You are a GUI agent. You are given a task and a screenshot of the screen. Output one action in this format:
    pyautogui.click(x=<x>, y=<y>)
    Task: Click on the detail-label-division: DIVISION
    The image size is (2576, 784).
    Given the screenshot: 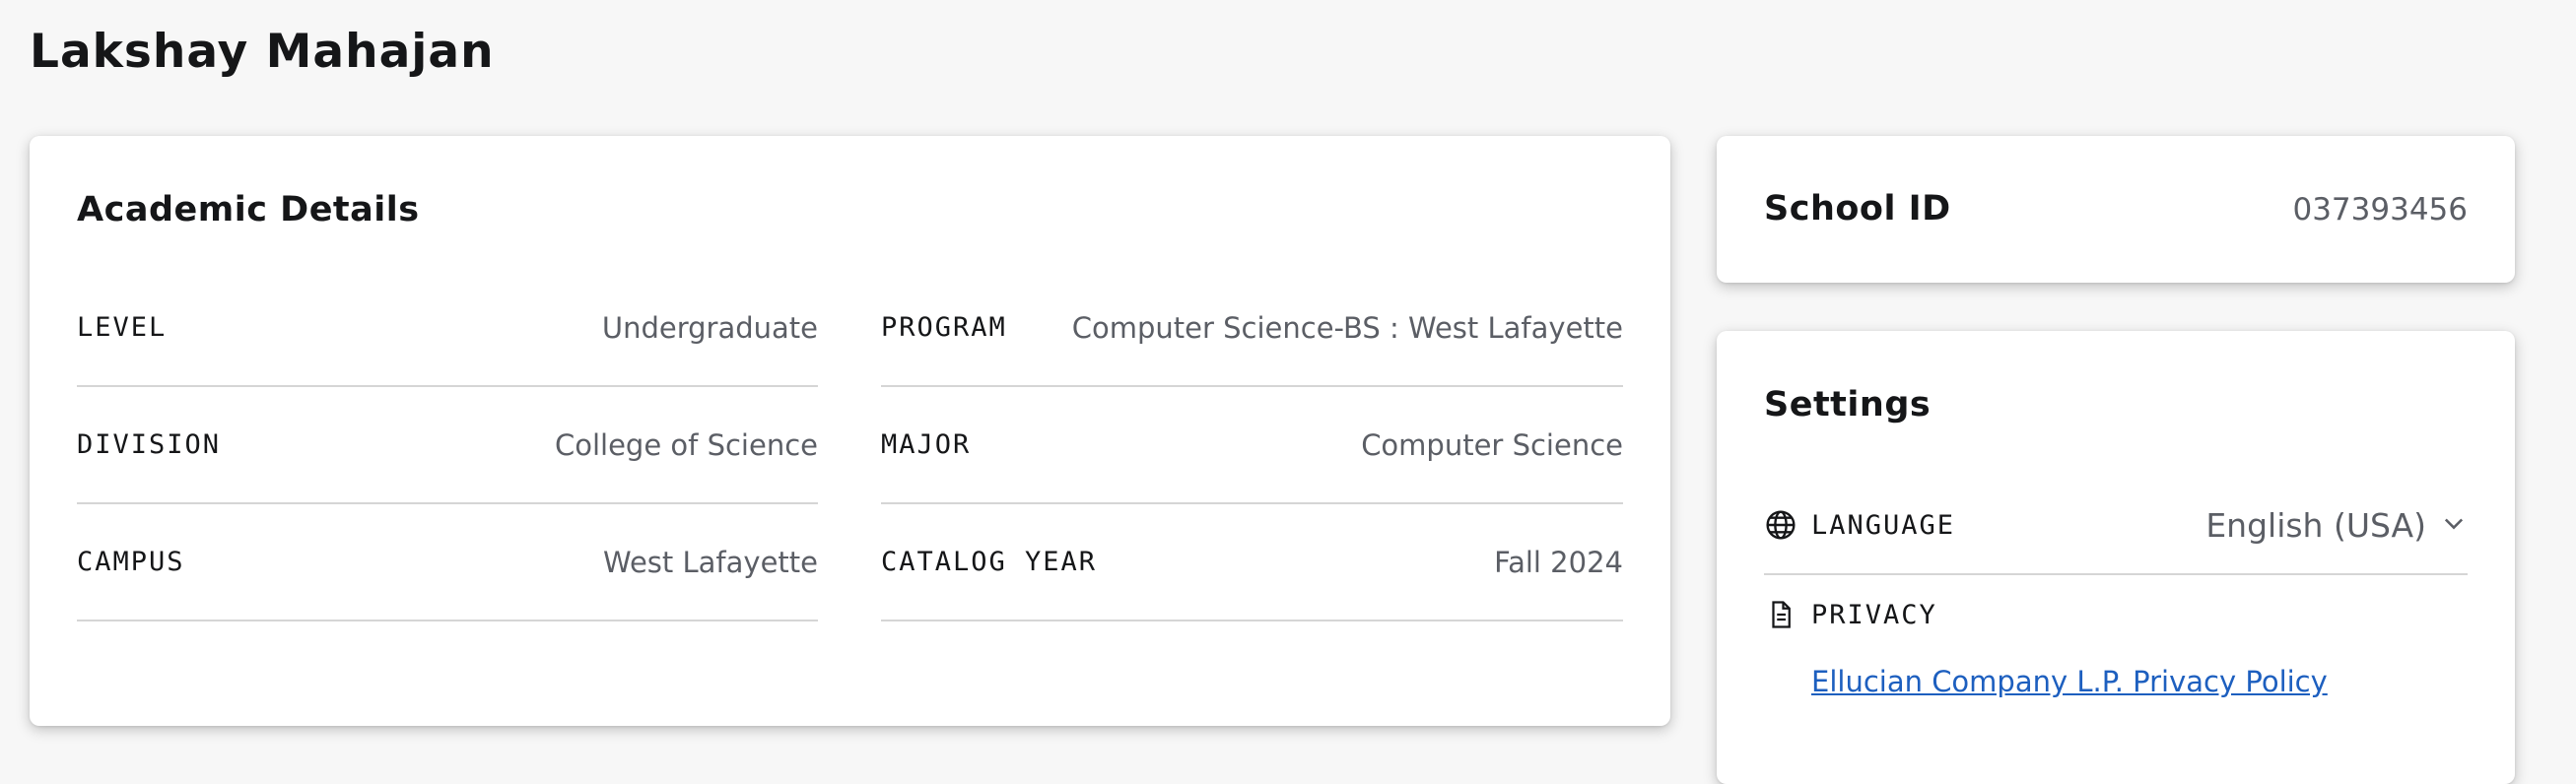 What is the action you would take?
    pyautogui.click(x=149, y=445)
    